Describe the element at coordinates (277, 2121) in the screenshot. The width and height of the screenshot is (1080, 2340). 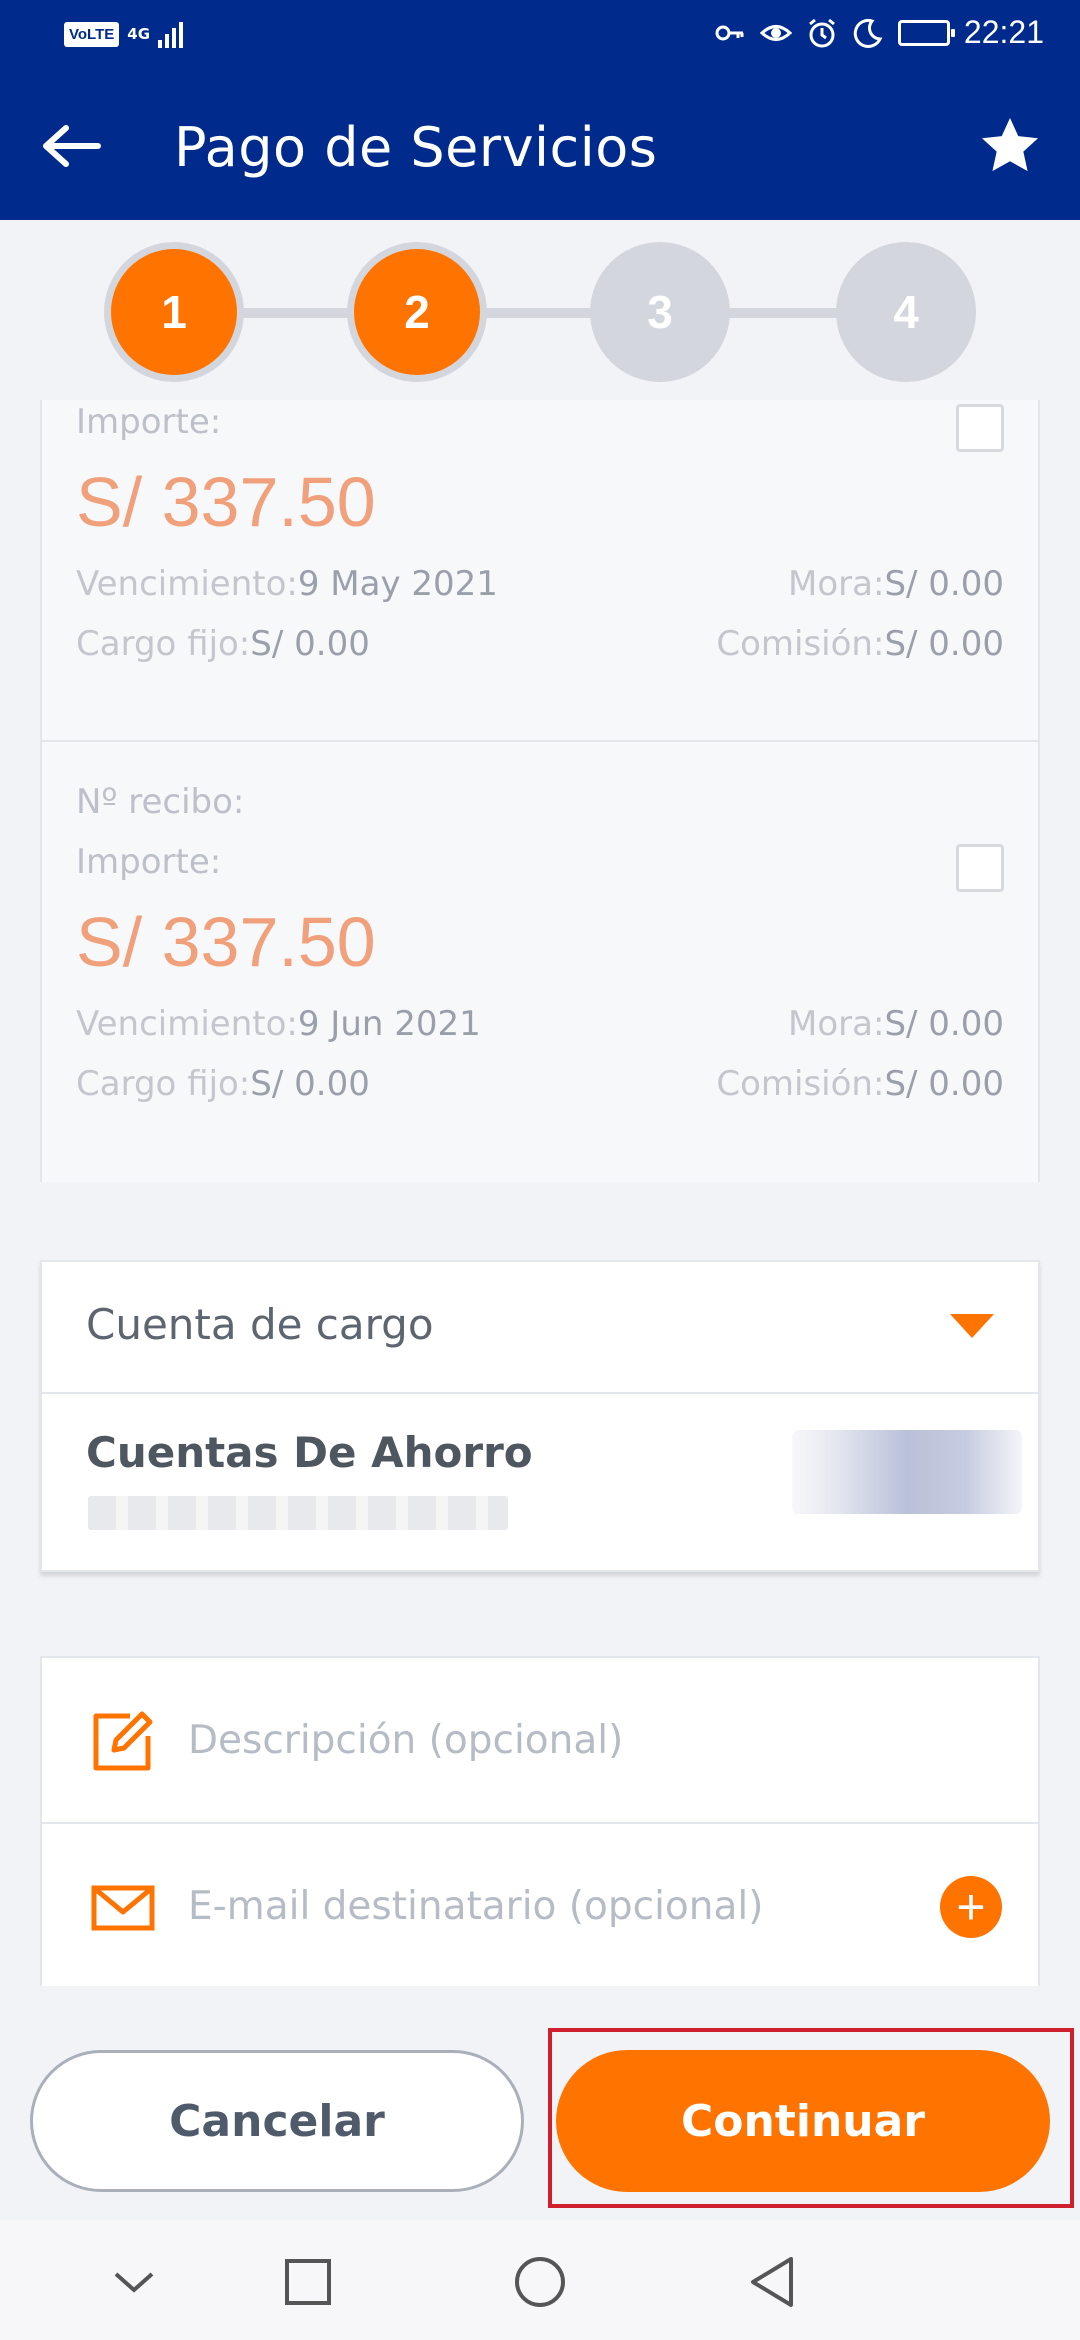
I see `cancel-button: Cancelar` at that location.